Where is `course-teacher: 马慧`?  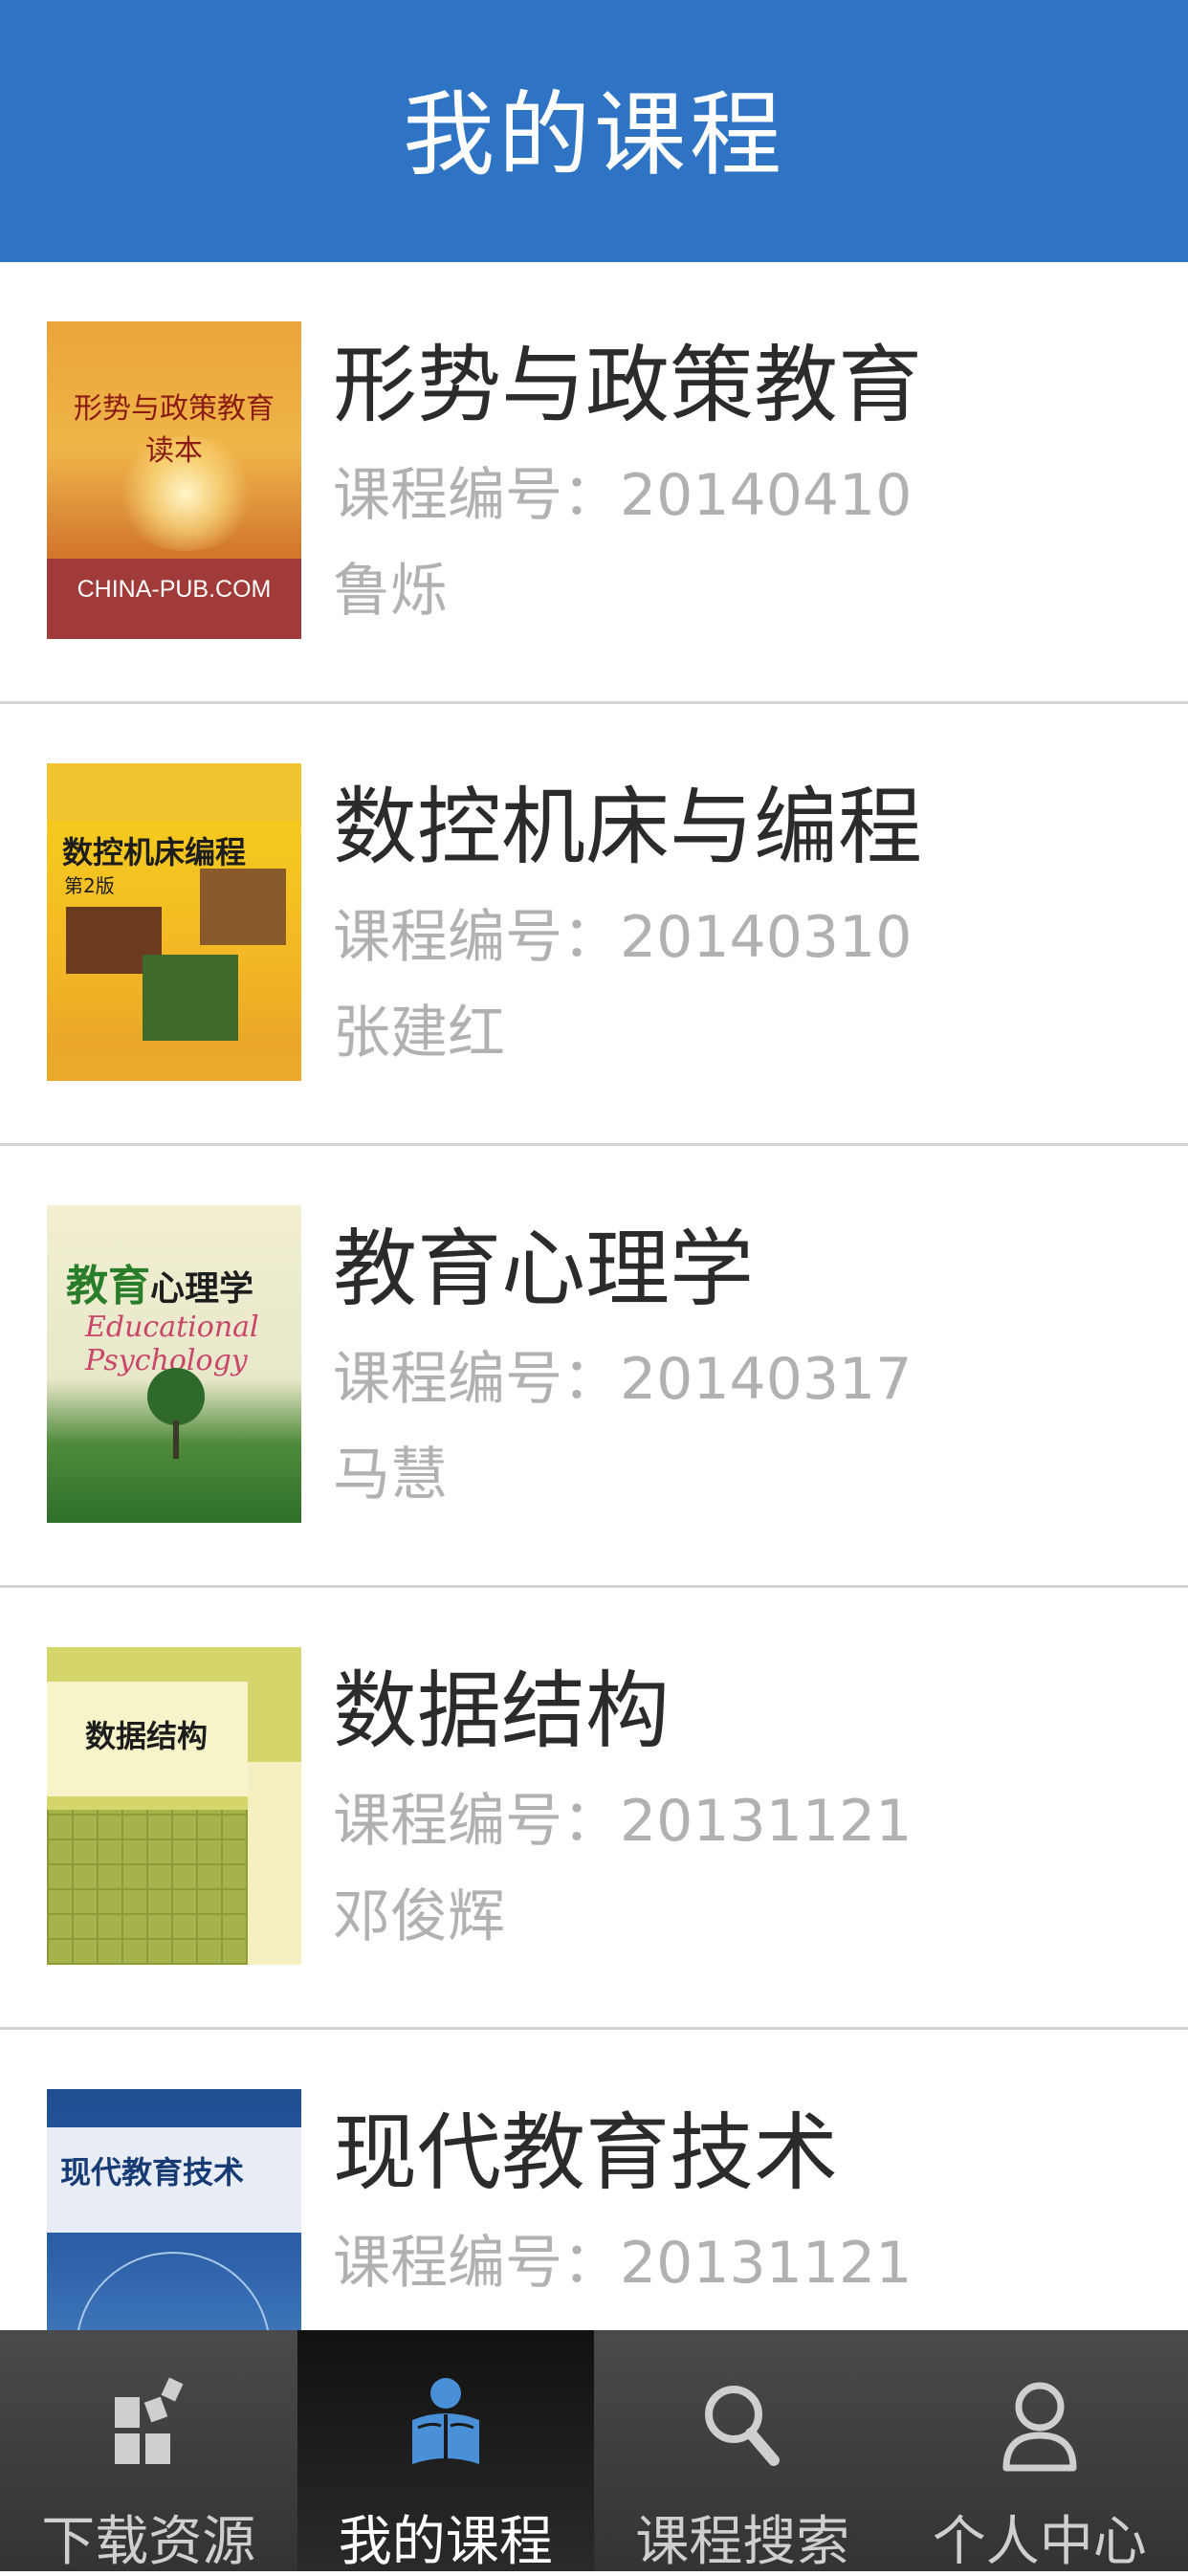 course-teacher: 马慧 is located at coordinates (390, 1469).